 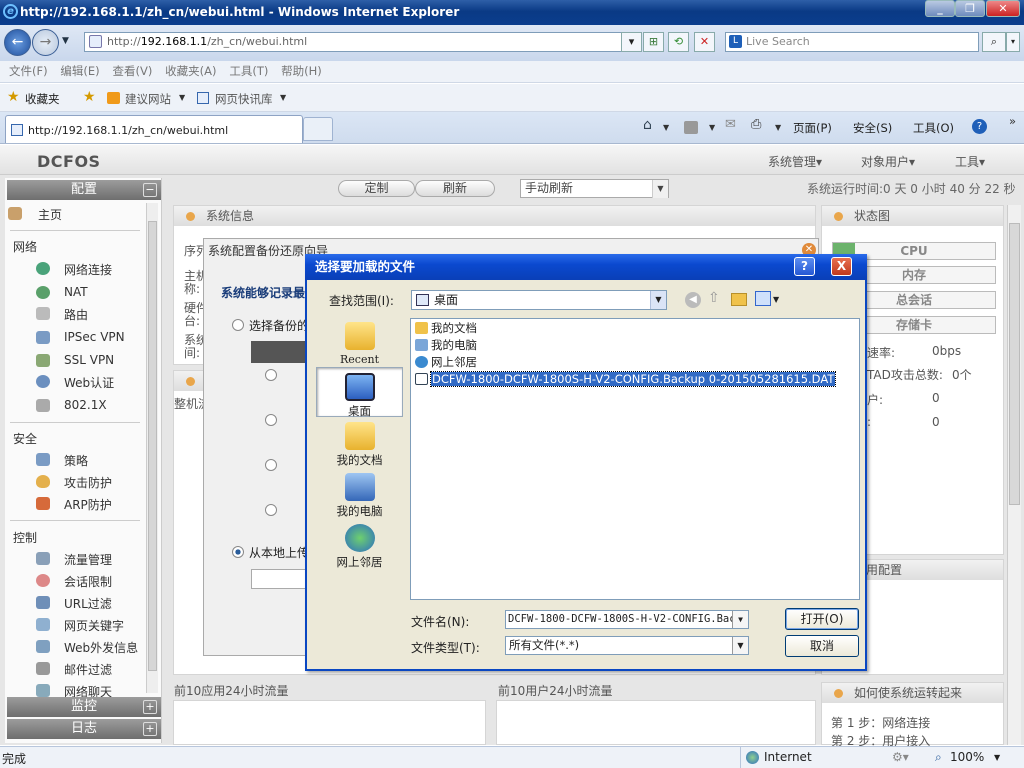 I want to click on menu-help: 帮助(H), so click(x=301, y=71).